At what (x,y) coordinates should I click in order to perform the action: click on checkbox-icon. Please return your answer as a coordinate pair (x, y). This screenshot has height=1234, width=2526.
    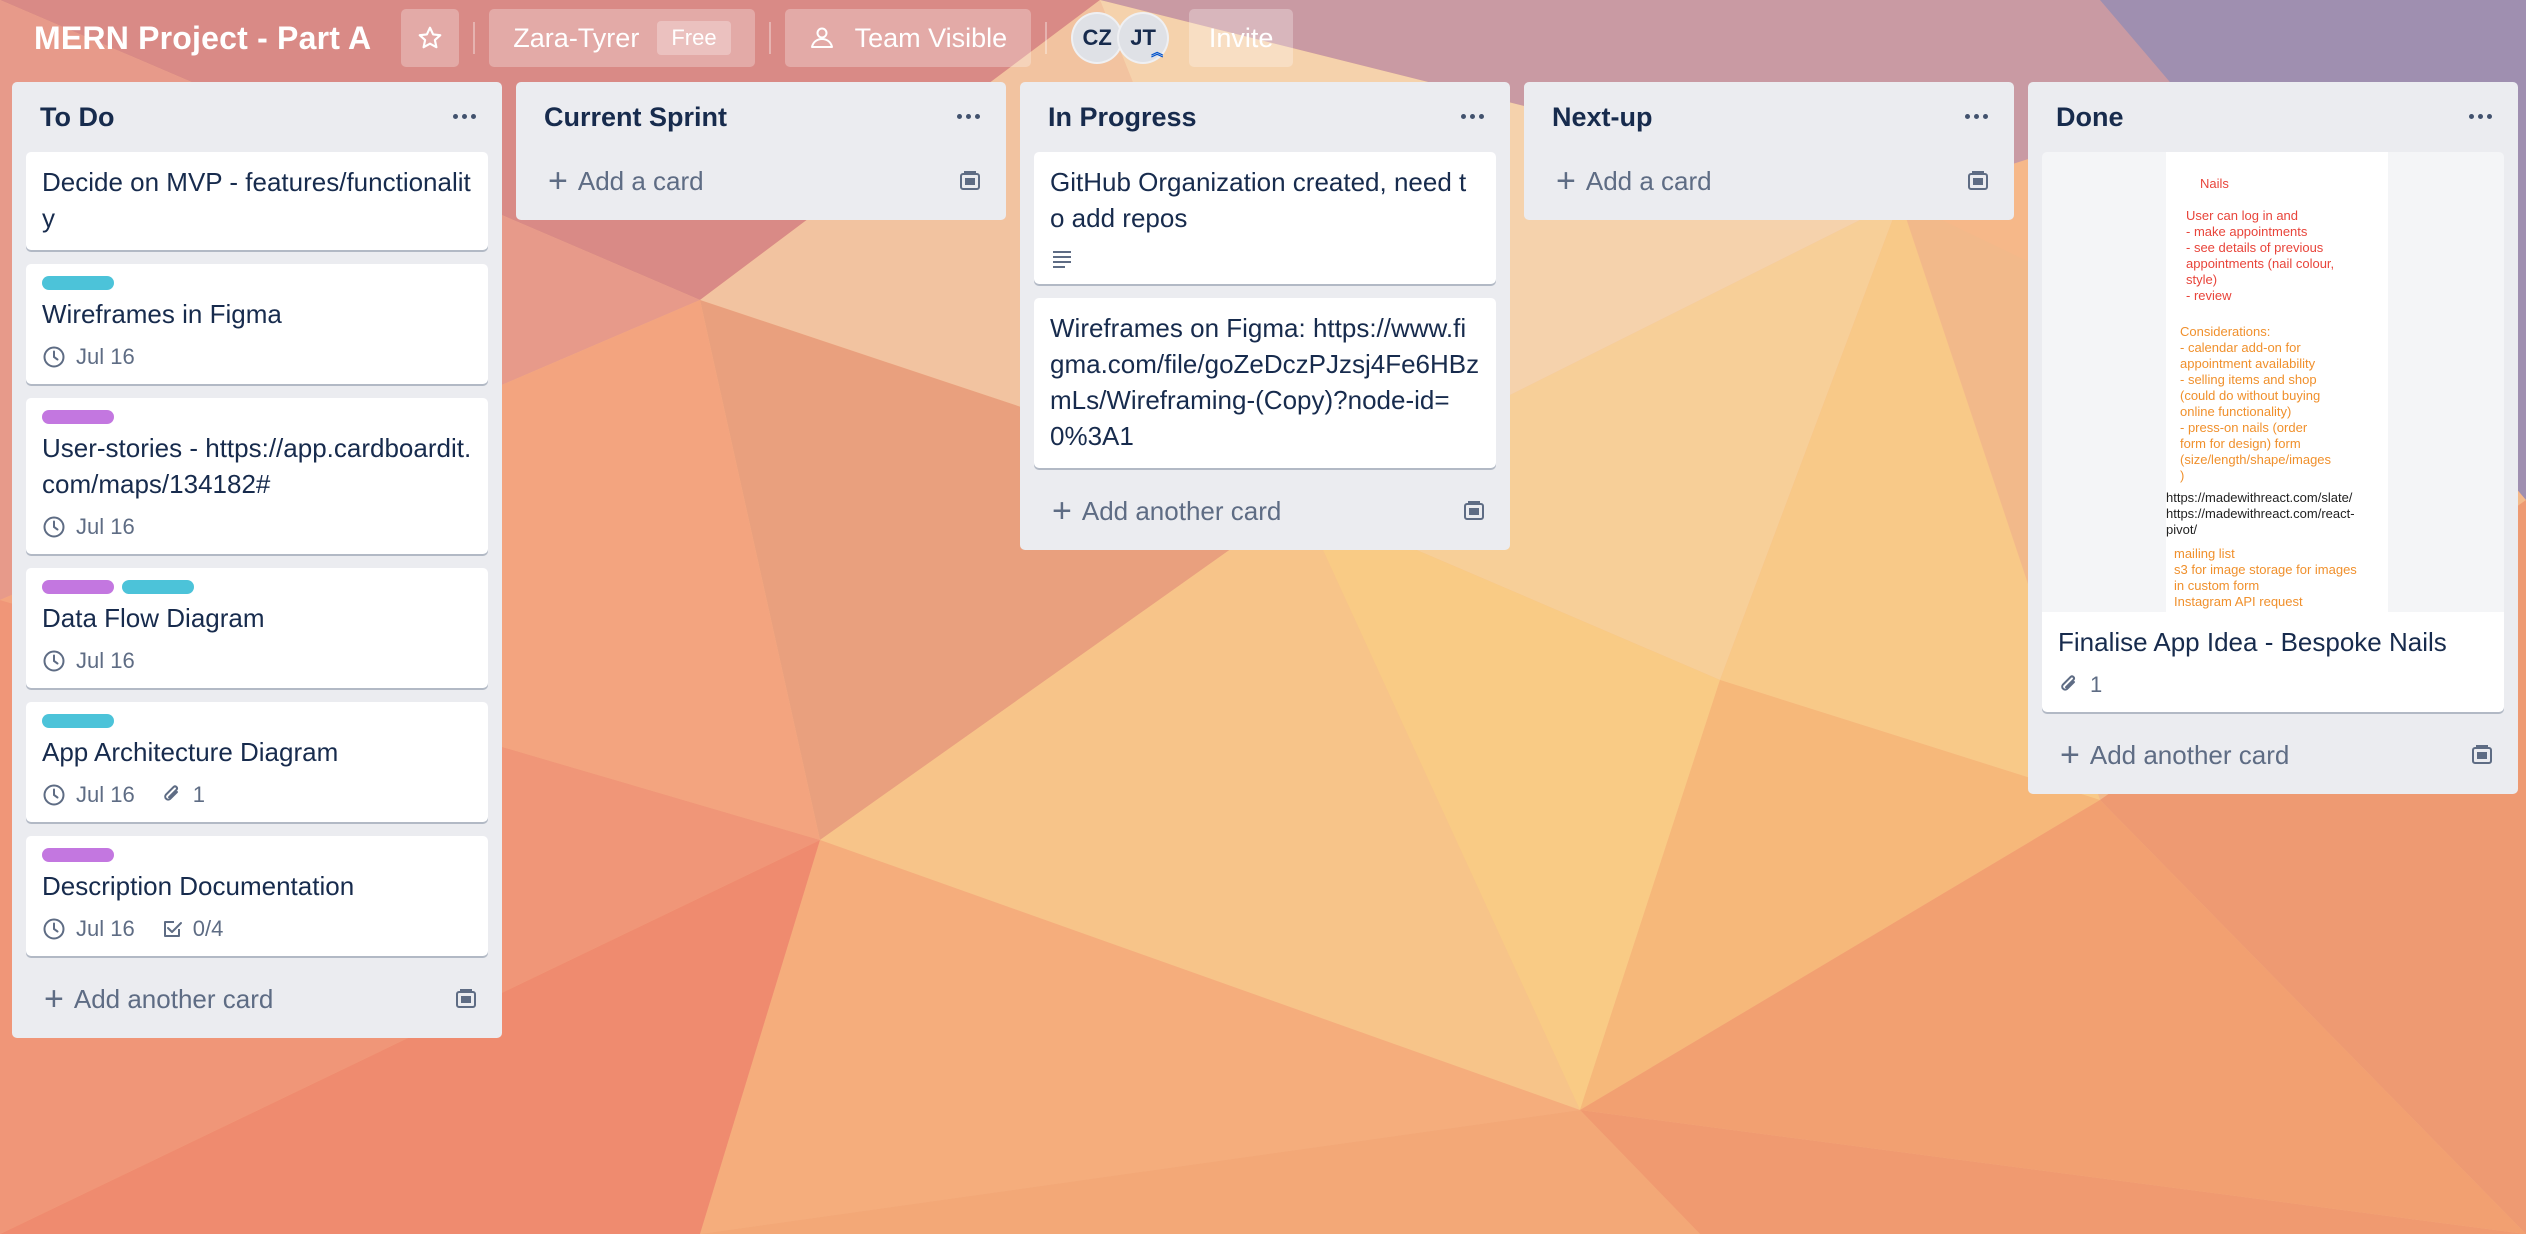
    Looking at the image, I should click on (172, 929).